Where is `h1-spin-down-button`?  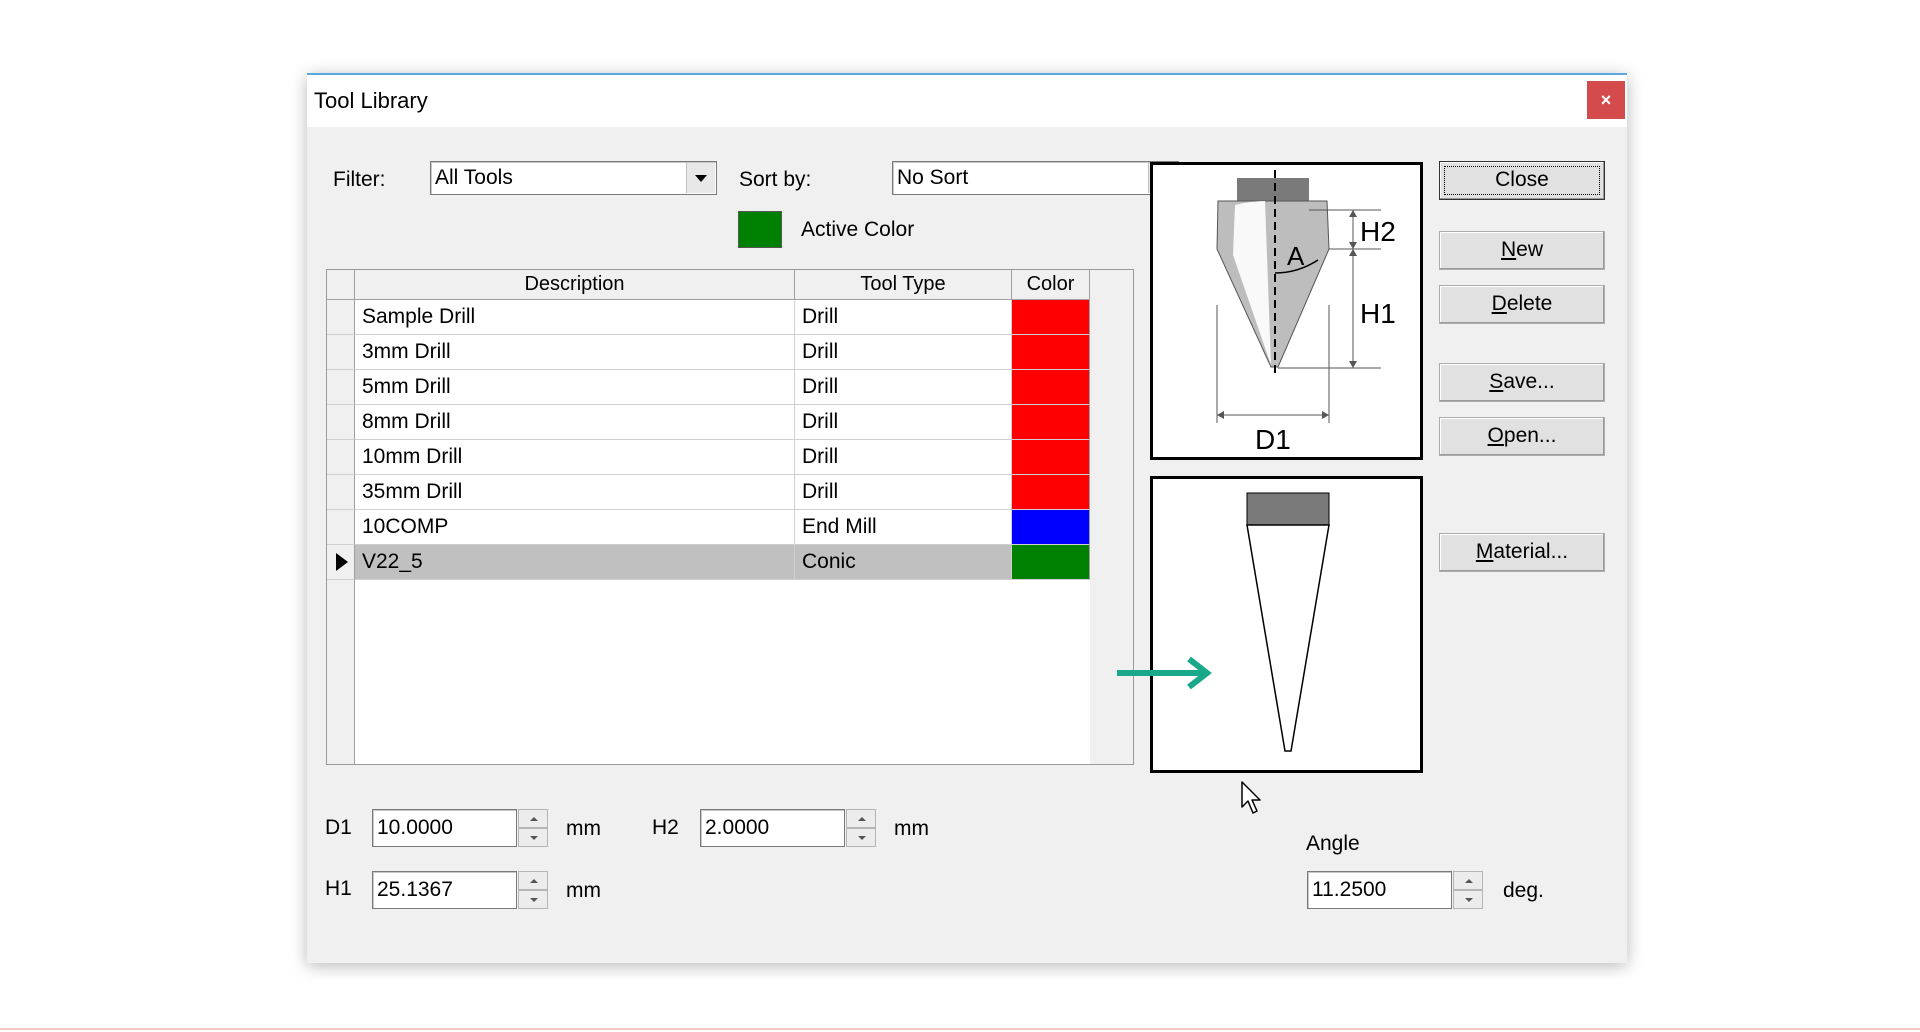
h1-spin-down-button is located at coordinates (533, 899).